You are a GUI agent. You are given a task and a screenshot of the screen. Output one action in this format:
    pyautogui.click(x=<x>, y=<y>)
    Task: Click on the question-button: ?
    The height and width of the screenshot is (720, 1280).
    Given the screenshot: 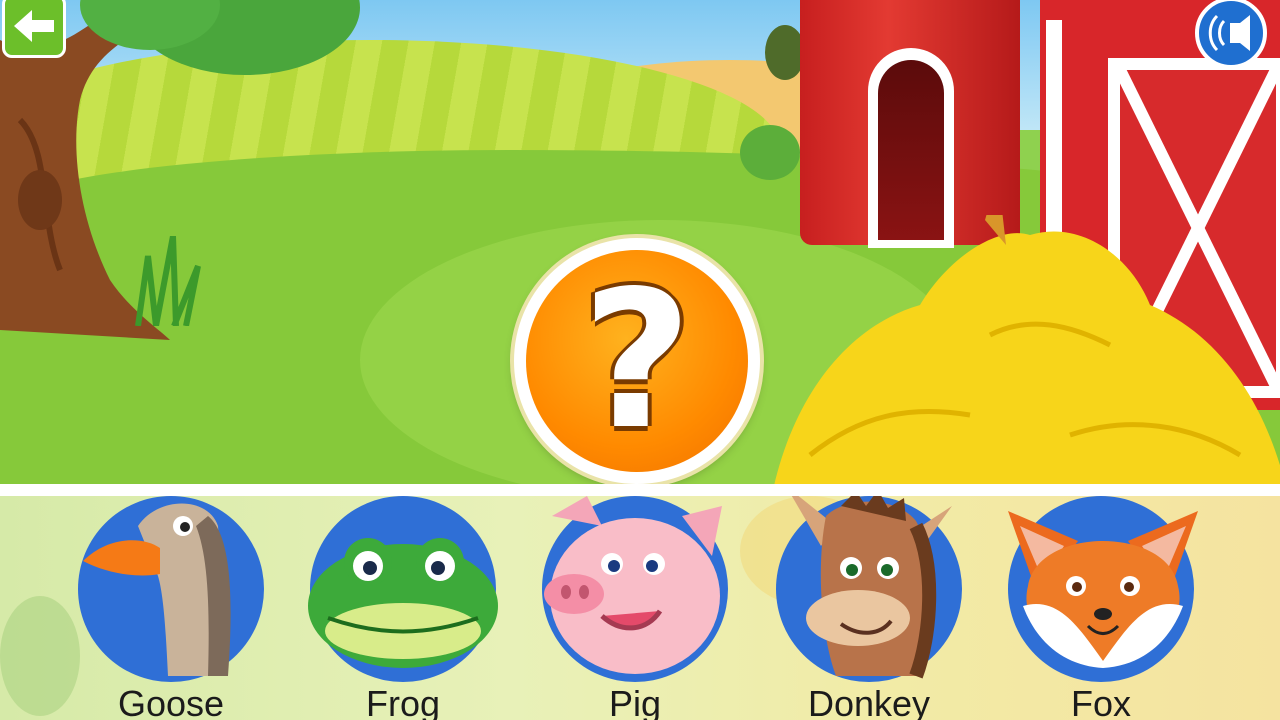 What is the action you would take?
    pyautogui.click(x=637, y=361)
    